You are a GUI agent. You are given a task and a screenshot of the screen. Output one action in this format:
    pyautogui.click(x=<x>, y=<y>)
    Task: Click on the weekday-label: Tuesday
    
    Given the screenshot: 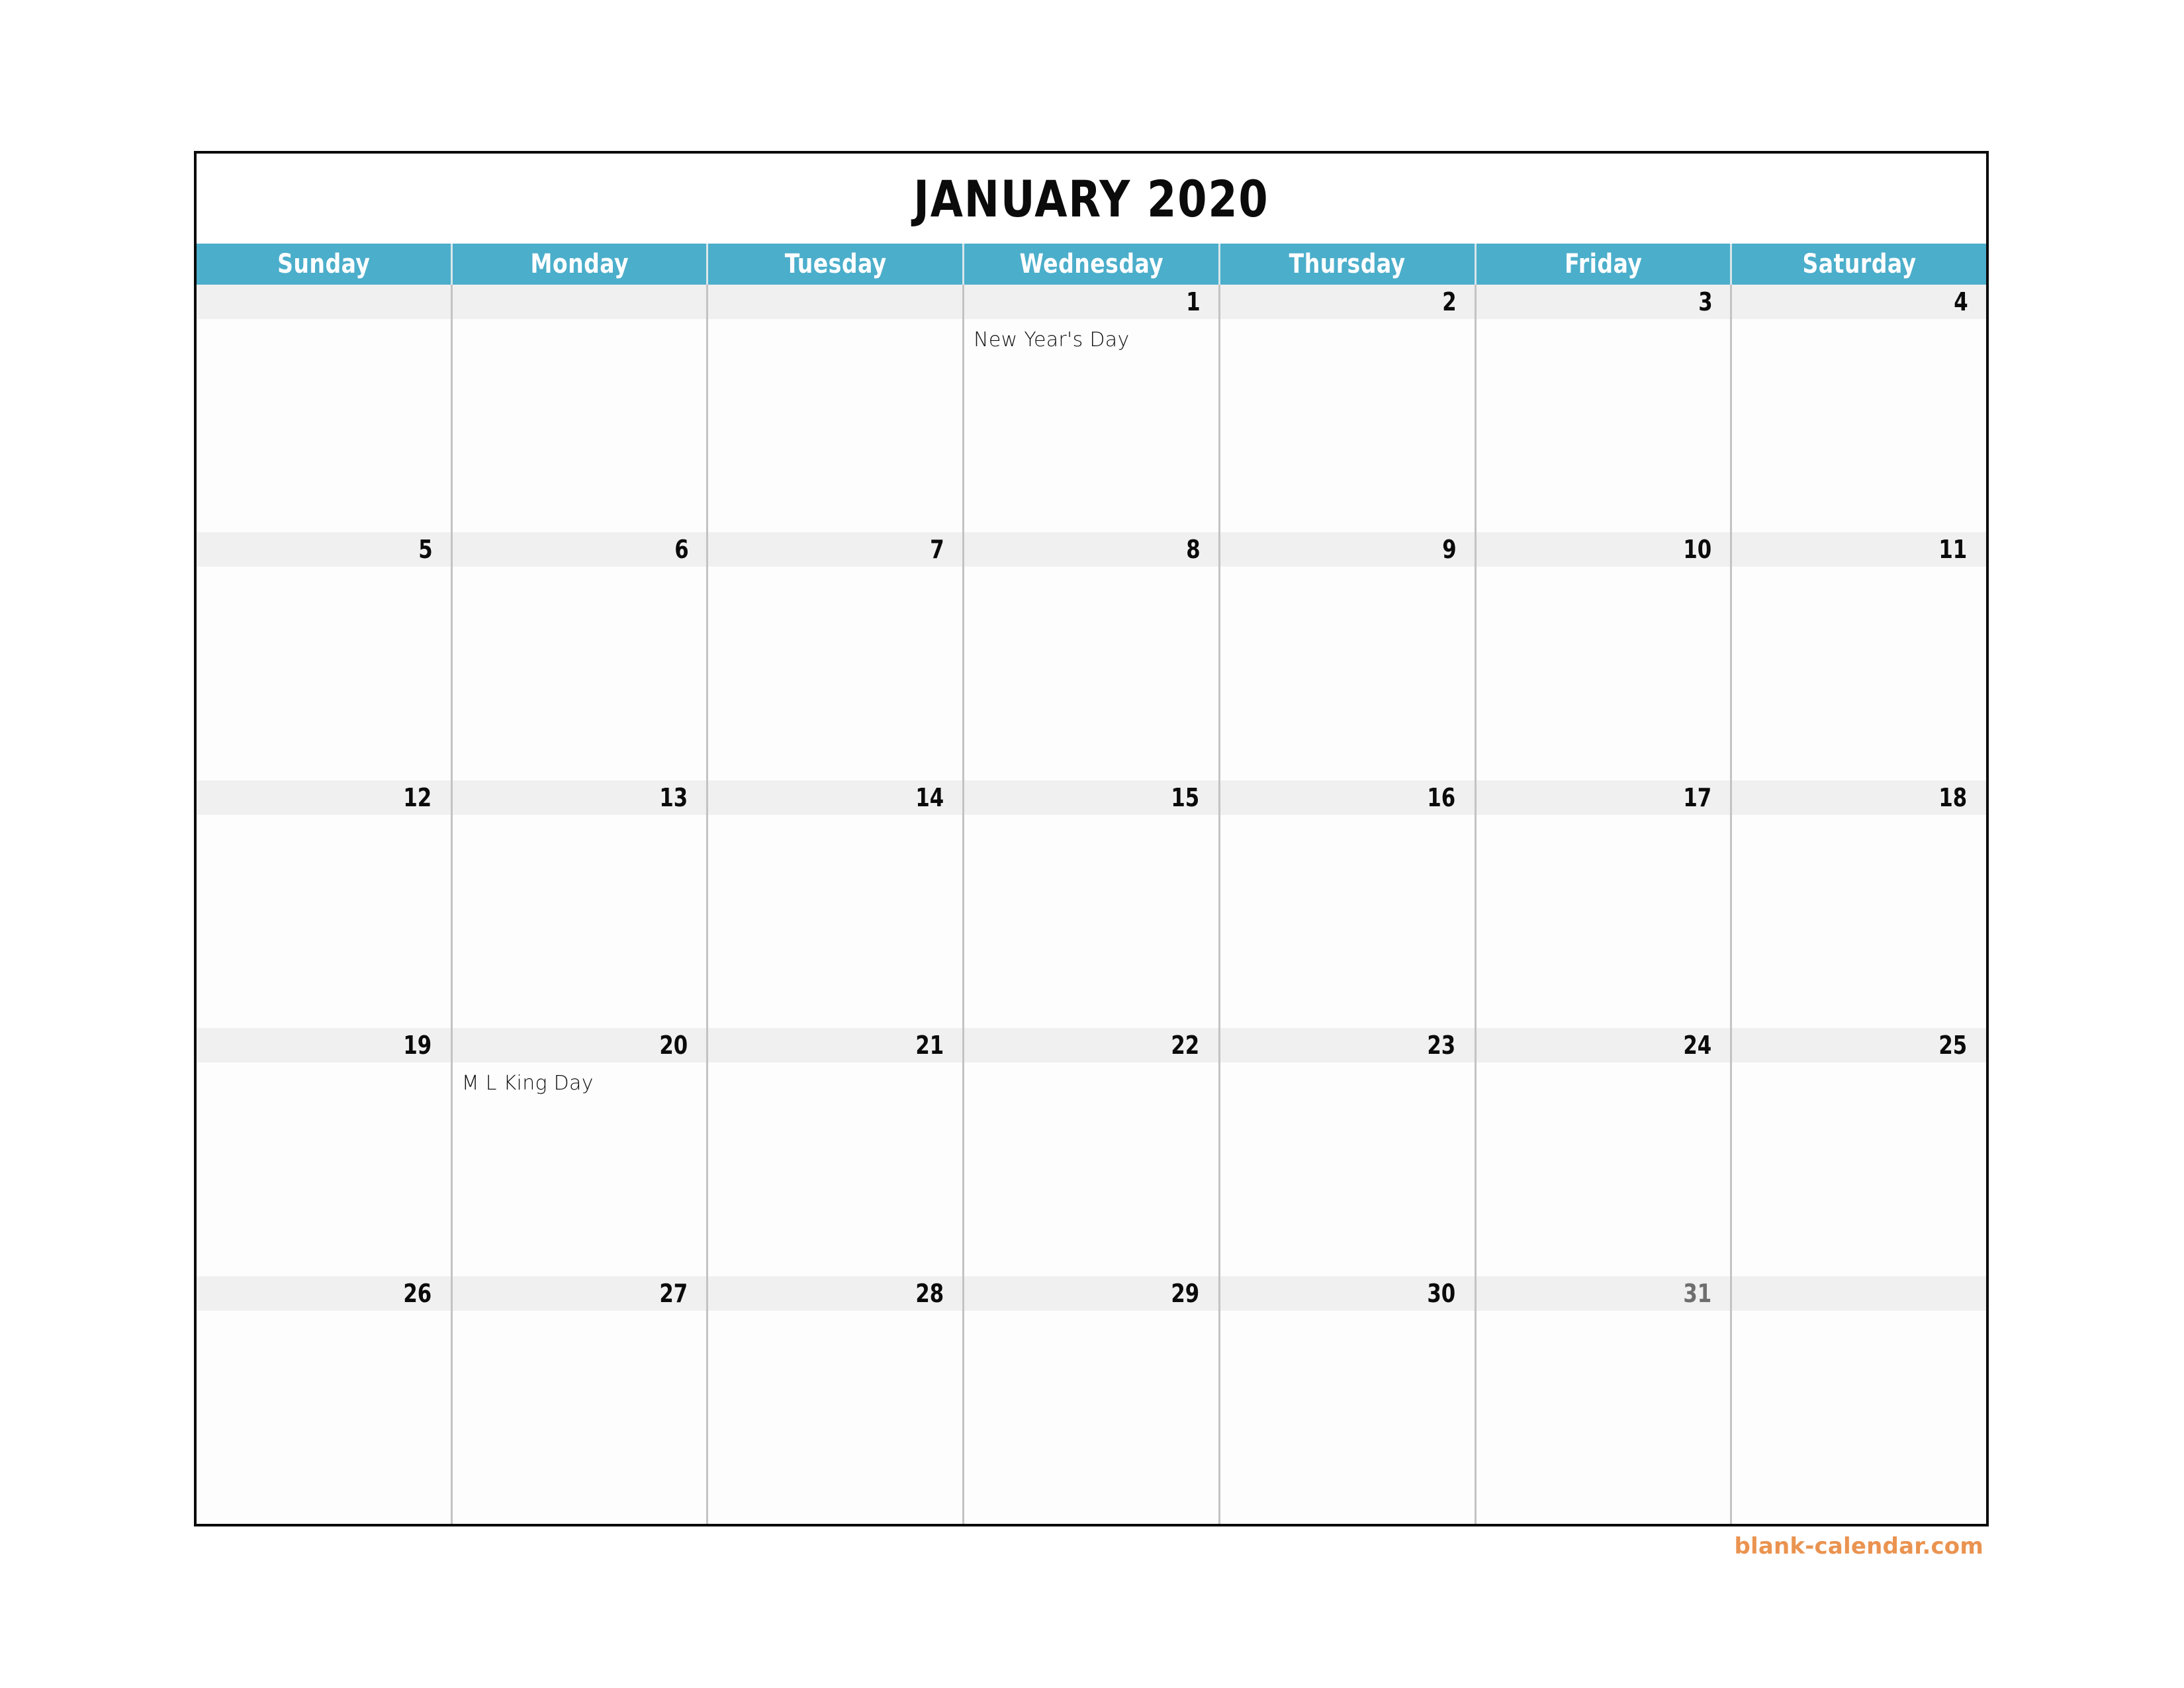 What is the action you would take?
    pyautogui.click(x=835, y=264)
    